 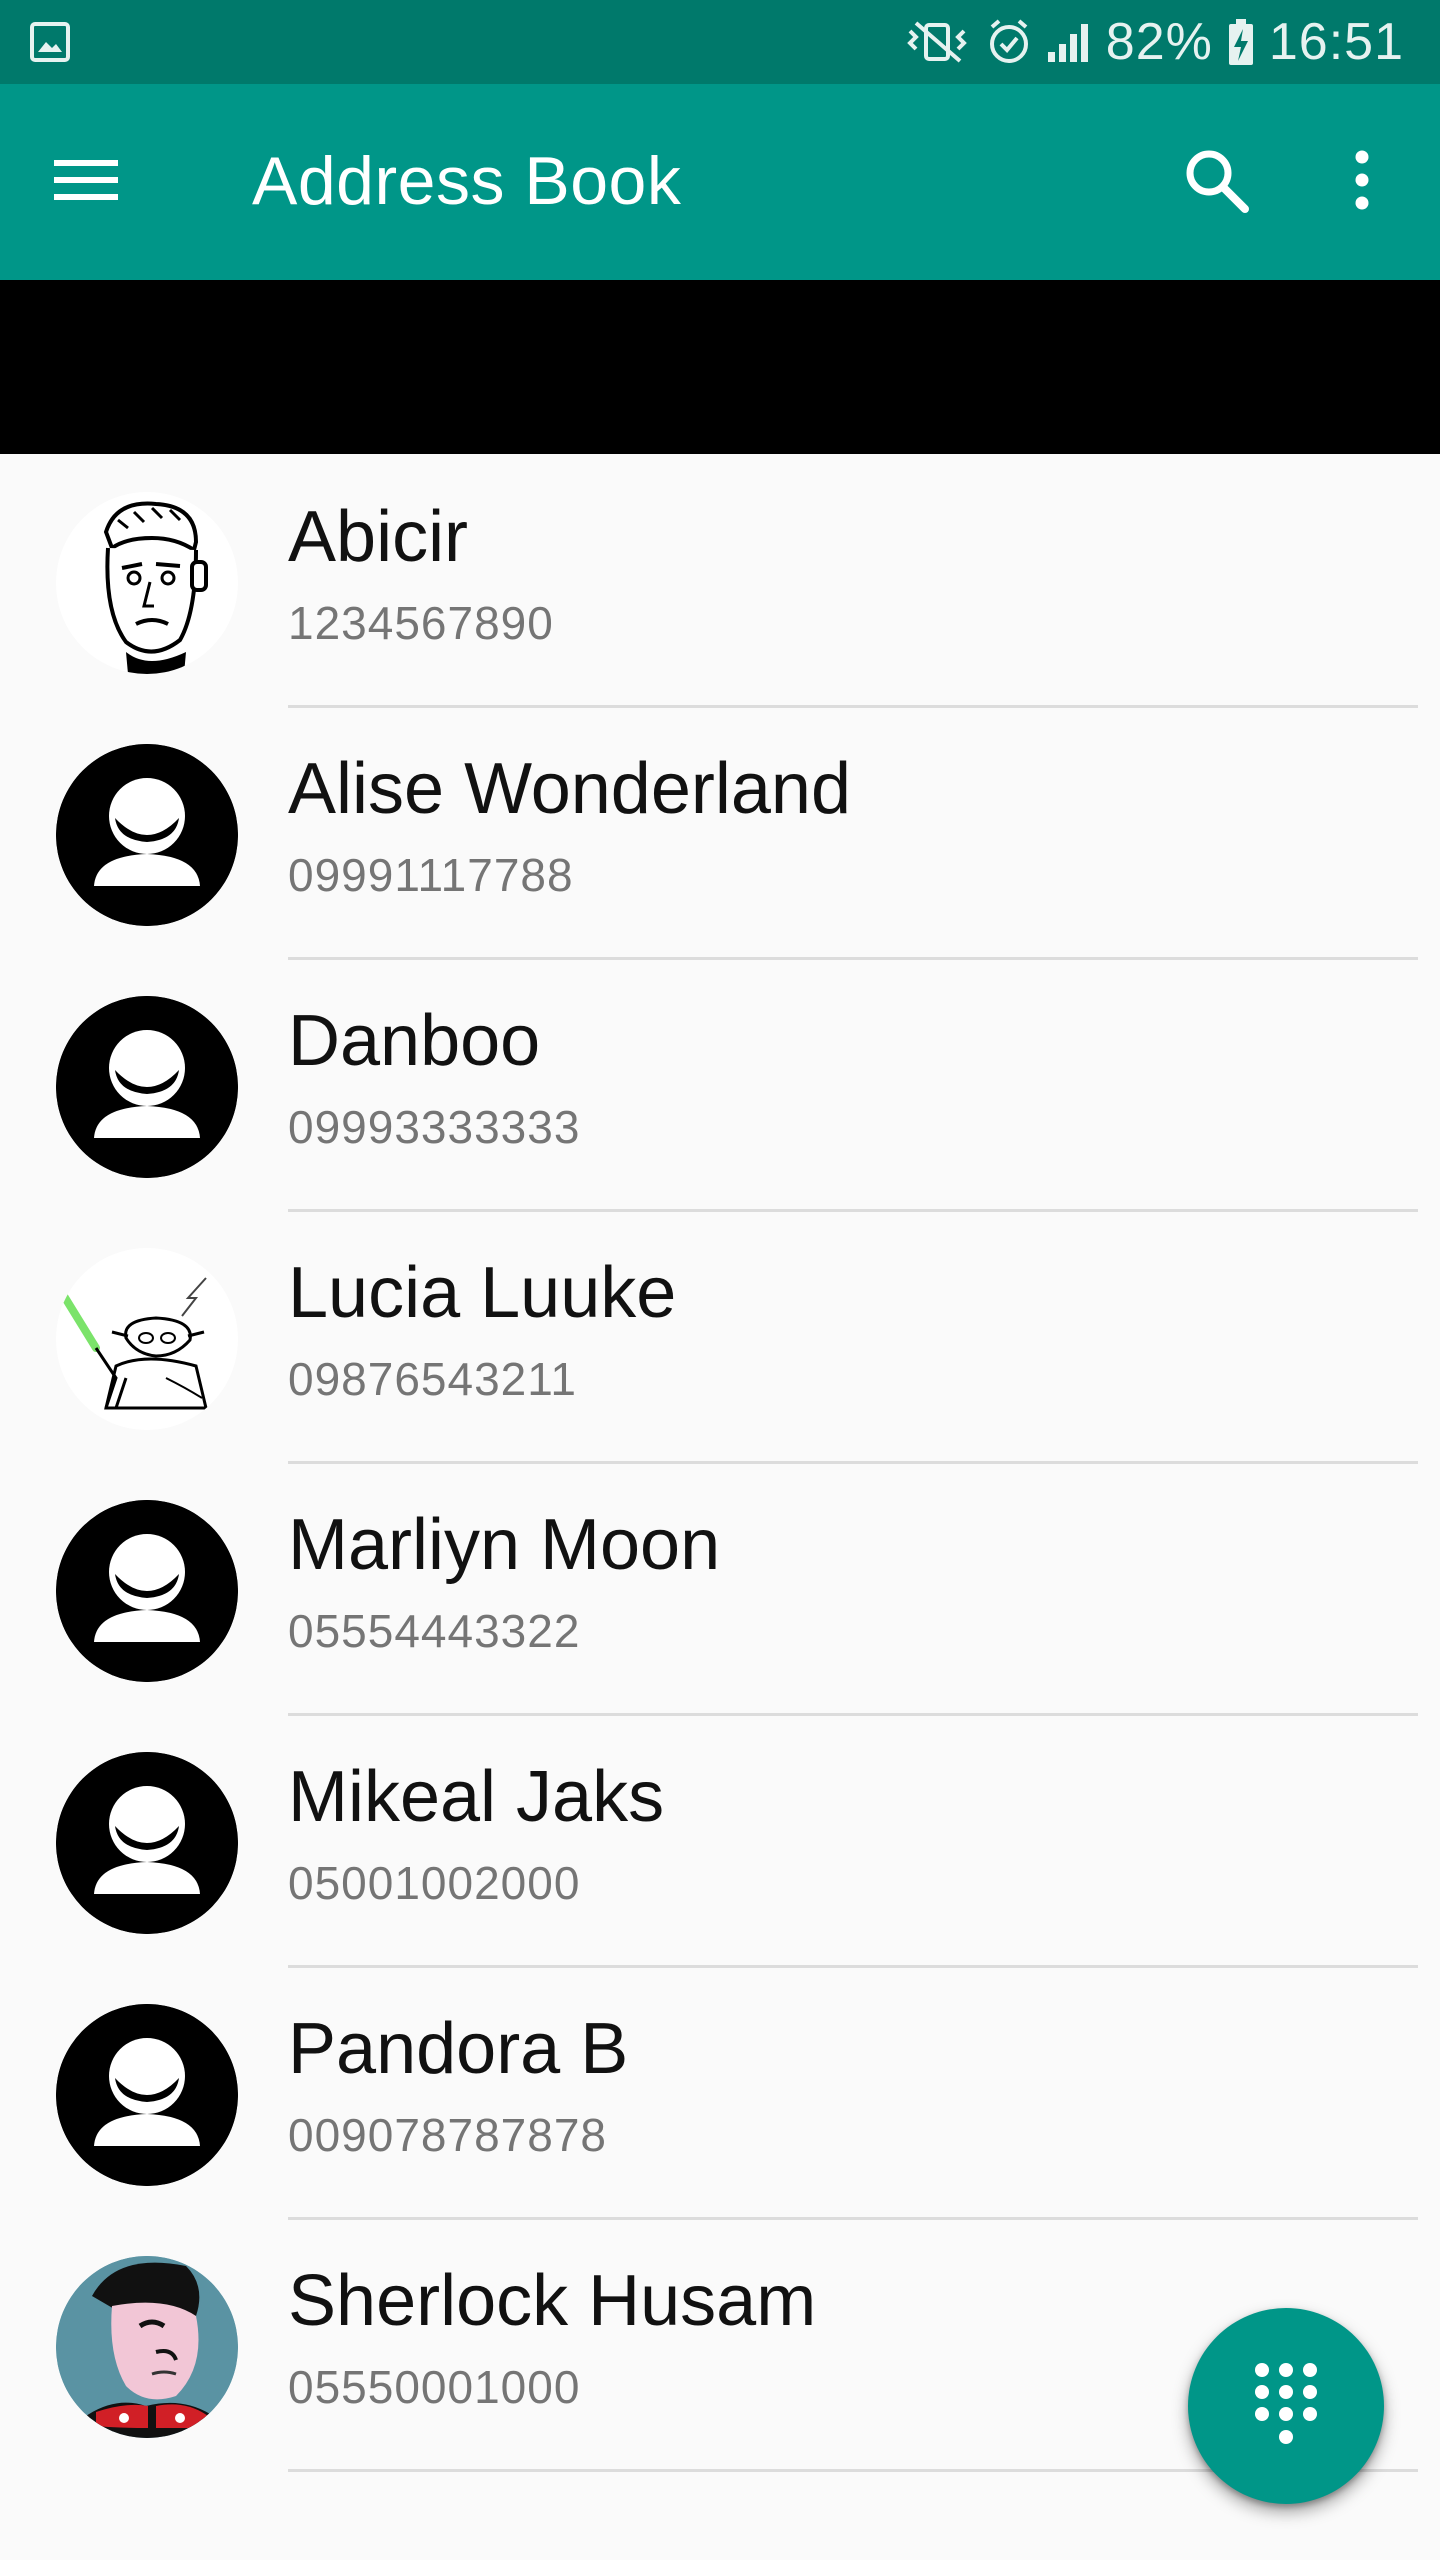 I want to click on vibrate-mute-icon, so click(x=937, y=42).